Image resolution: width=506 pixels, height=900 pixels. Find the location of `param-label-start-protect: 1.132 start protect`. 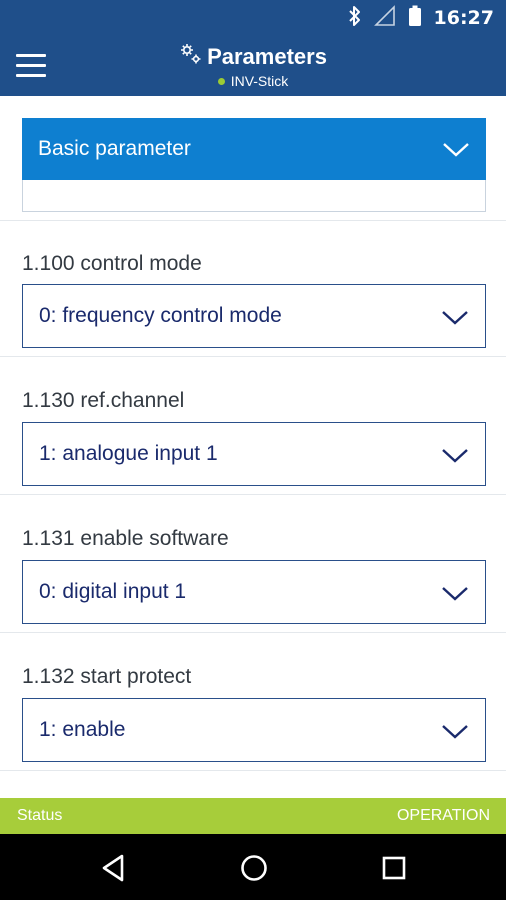

param-label-start-protect: 1.132 start protect is located at coordinates (107, 676).